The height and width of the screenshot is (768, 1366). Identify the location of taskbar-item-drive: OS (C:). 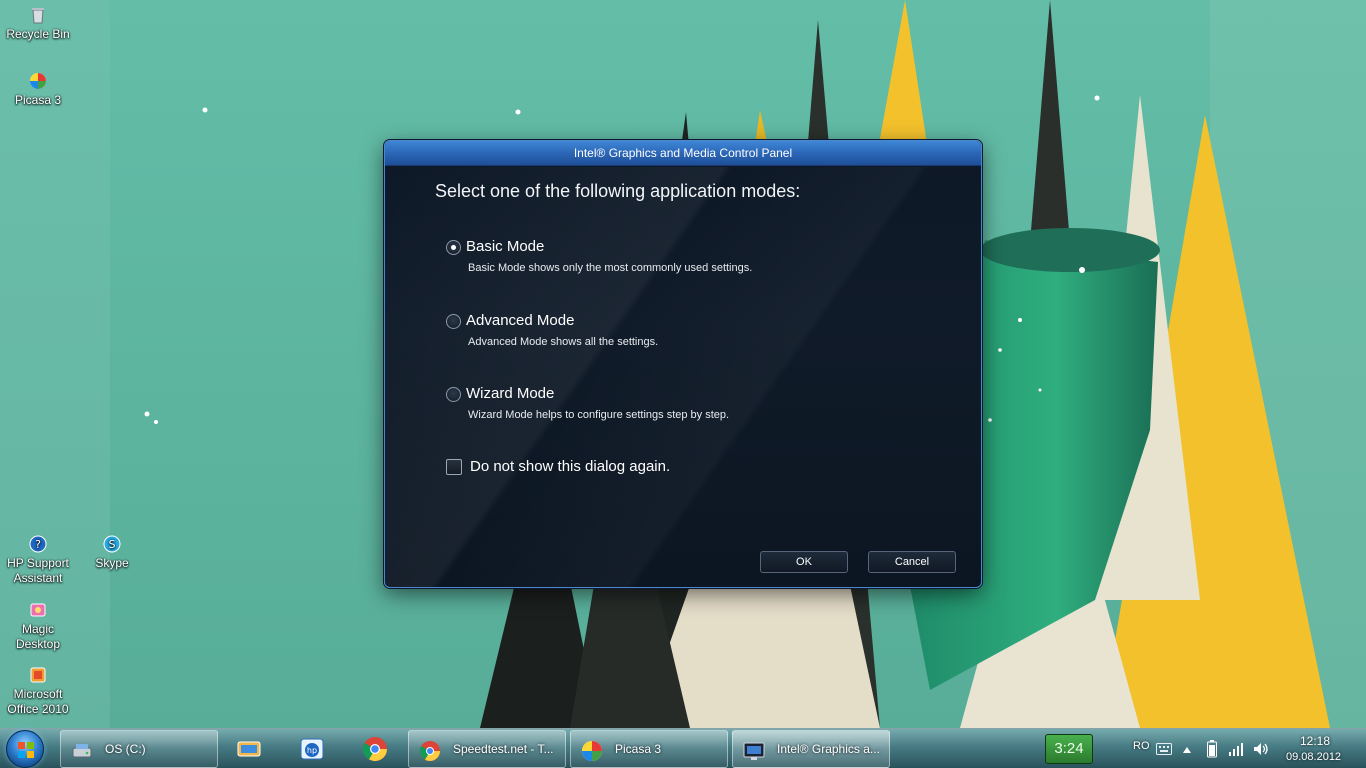
(139, 749).